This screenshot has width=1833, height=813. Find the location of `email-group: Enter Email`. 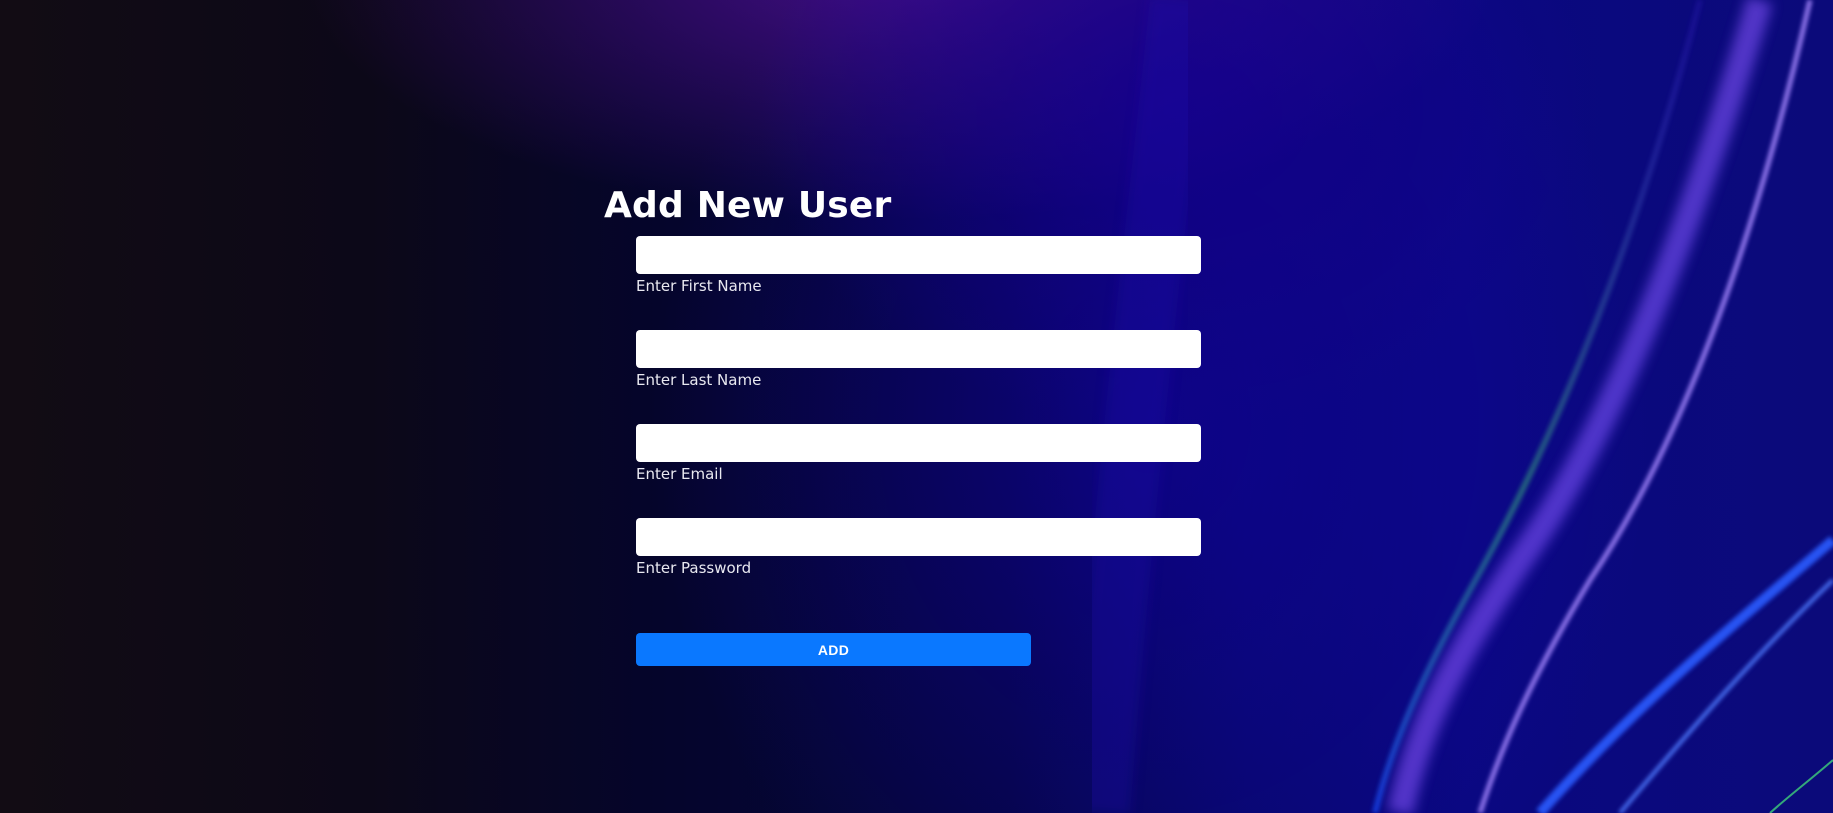

email-group: Enter Email is located at coordinates (918, 453).